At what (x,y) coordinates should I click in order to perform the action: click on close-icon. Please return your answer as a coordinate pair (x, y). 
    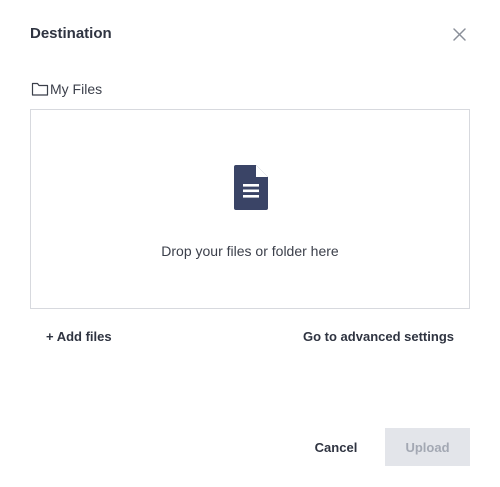
    Looking at the image, I should click on (459, 34).